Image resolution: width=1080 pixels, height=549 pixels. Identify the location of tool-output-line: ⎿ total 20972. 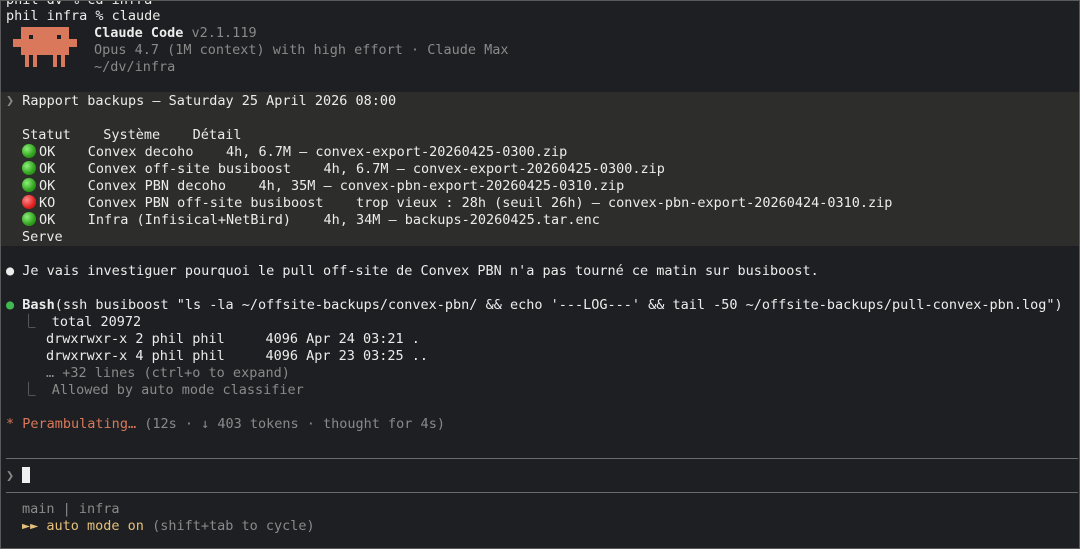
(81, 322).